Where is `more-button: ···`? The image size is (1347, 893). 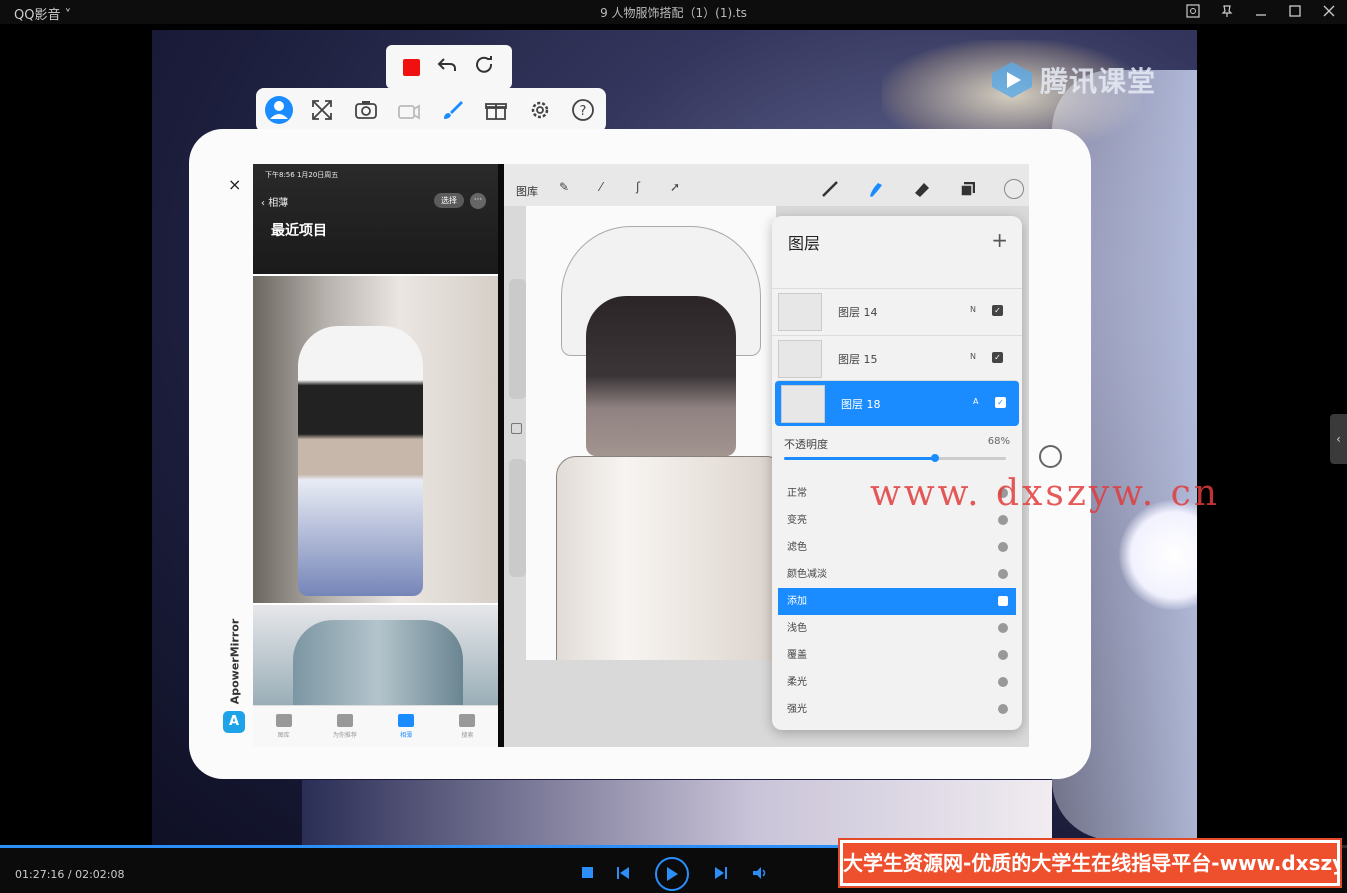 more-button: ··· is located at coordinates (478, 201).